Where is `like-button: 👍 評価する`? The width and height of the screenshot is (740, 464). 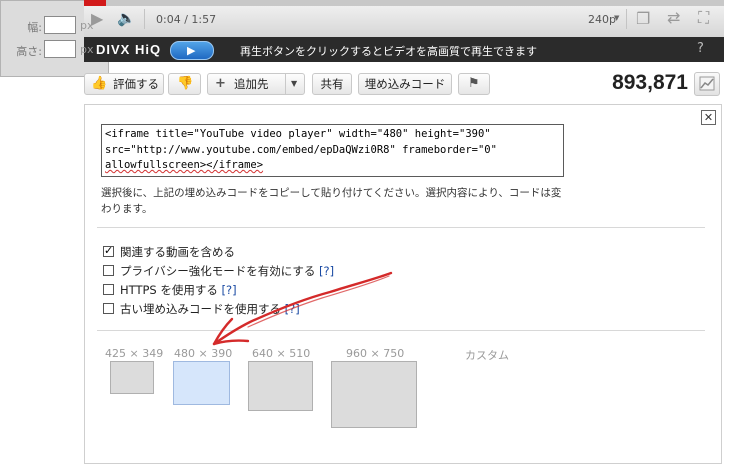
like-button: 👍 評価する is located at coordinates (124, 84).